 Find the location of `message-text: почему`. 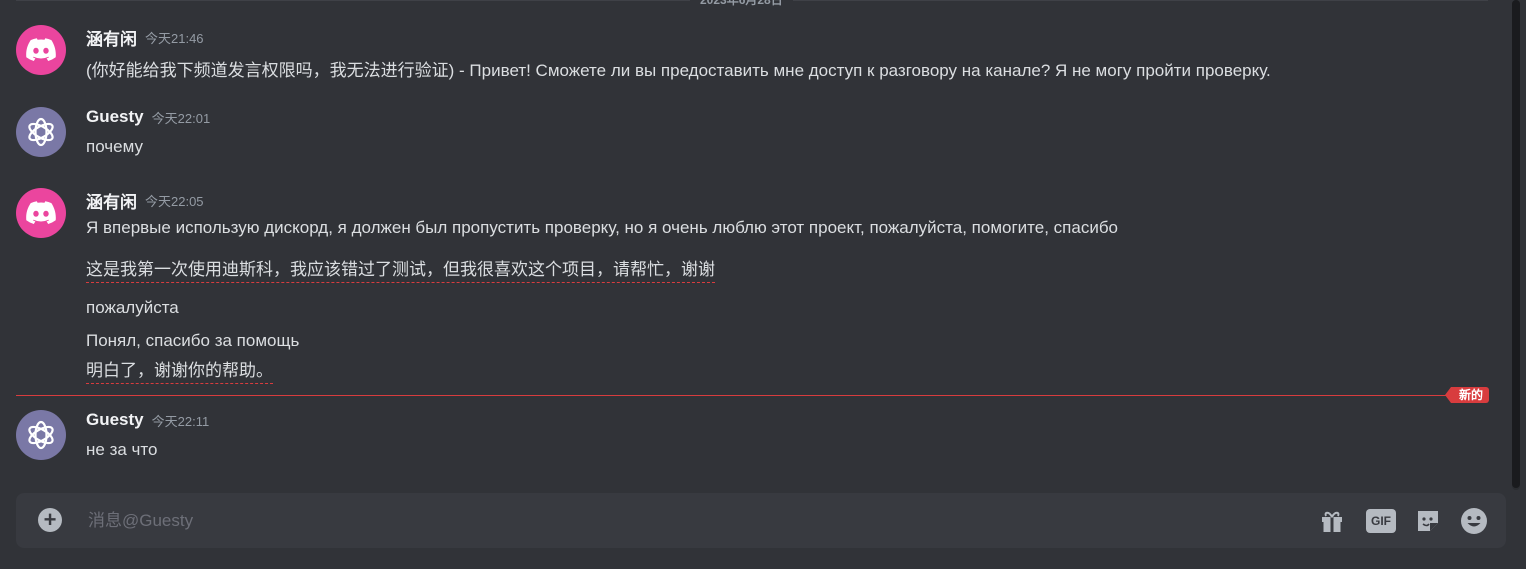

message-text: почему is located at coordinates (114, 146).